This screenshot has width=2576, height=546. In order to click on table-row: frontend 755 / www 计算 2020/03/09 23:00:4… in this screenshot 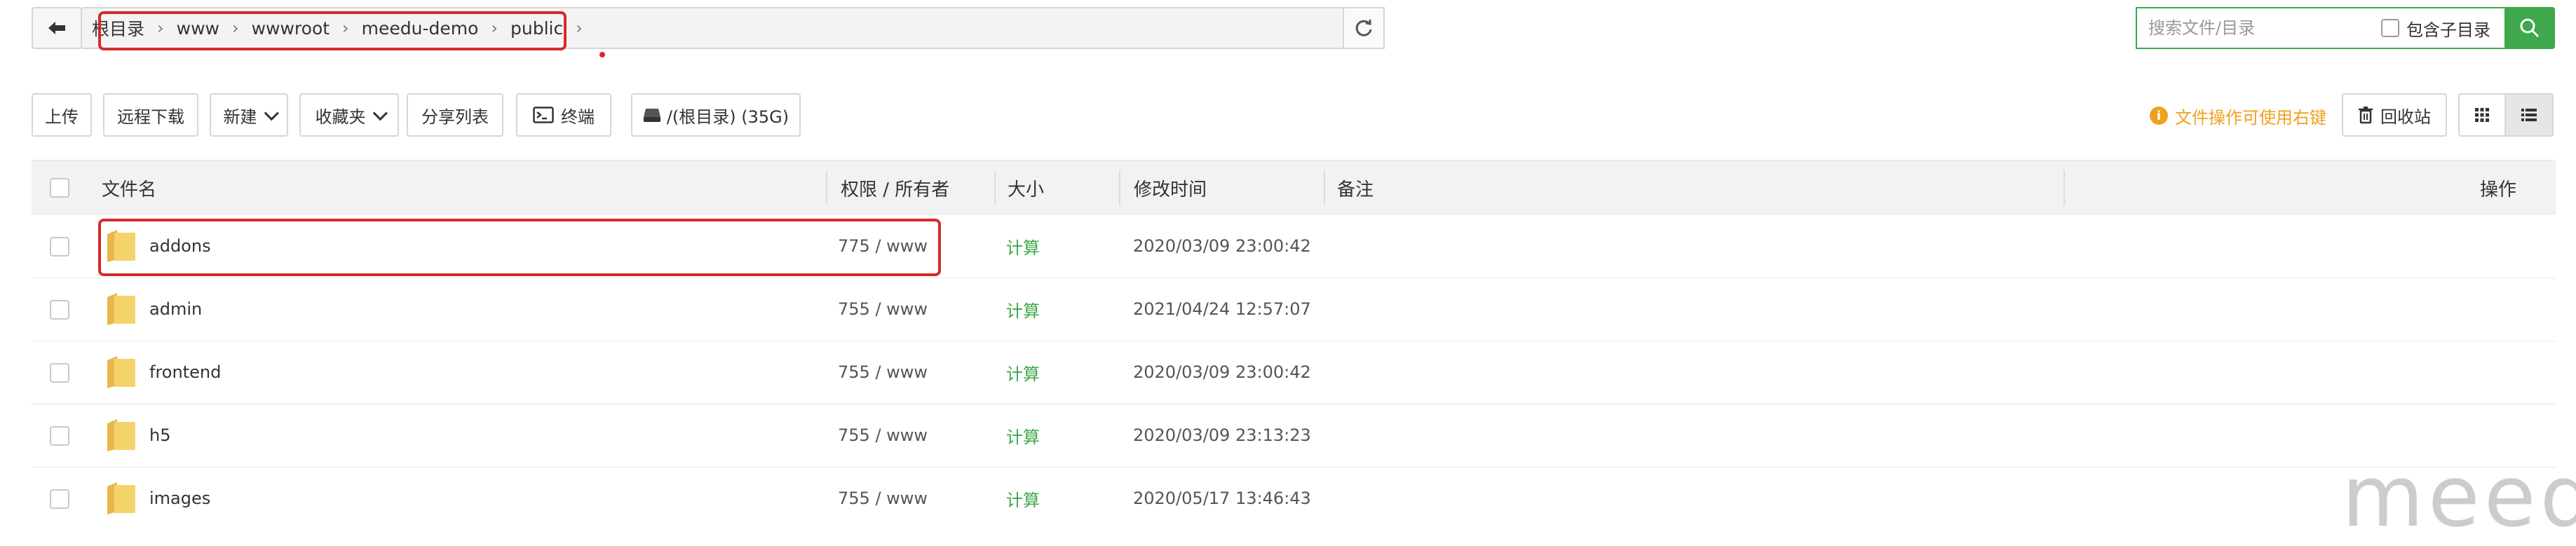, I will do `click(1294, 372)`.